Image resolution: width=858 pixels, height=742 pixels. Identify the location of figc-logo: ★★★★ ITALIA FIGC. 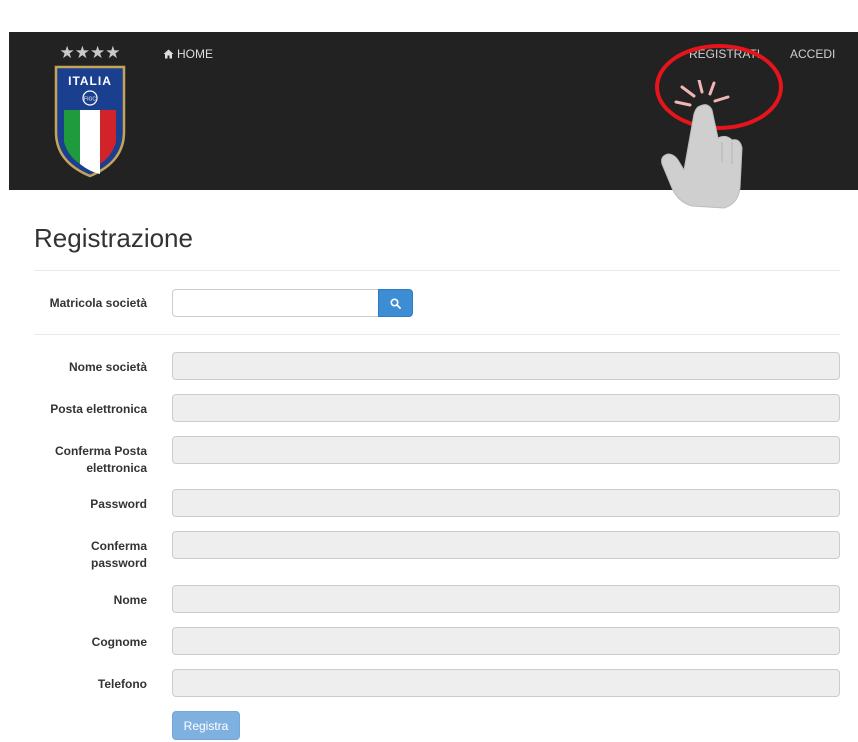
(90, 109).